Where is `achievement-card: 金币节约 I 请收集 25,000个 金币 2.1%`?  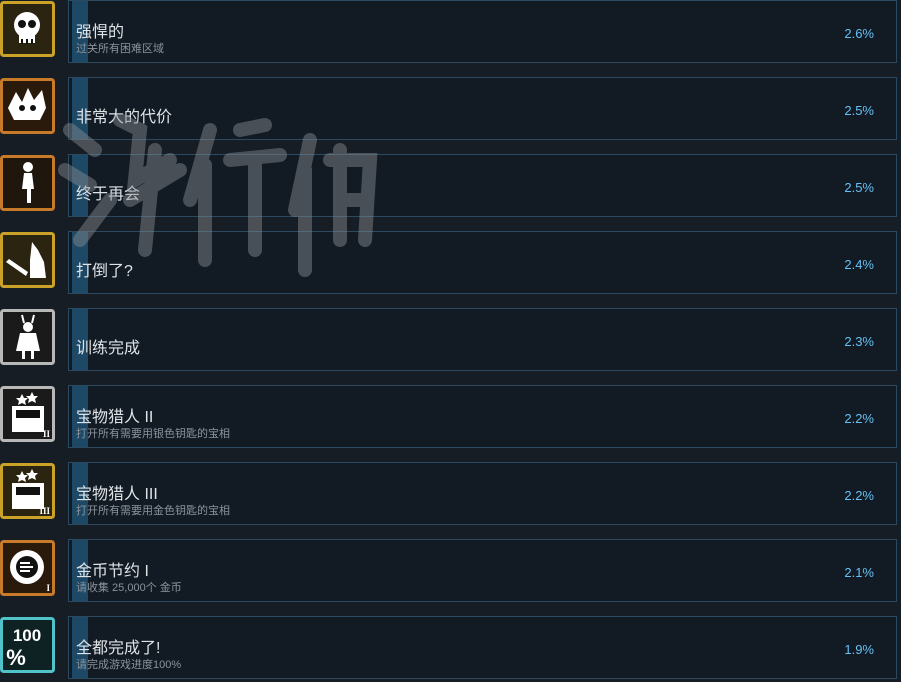 achievement-card: 金币节约 I 请收集 25,000个 金币 2.1% is located at coordinates (482, 570).